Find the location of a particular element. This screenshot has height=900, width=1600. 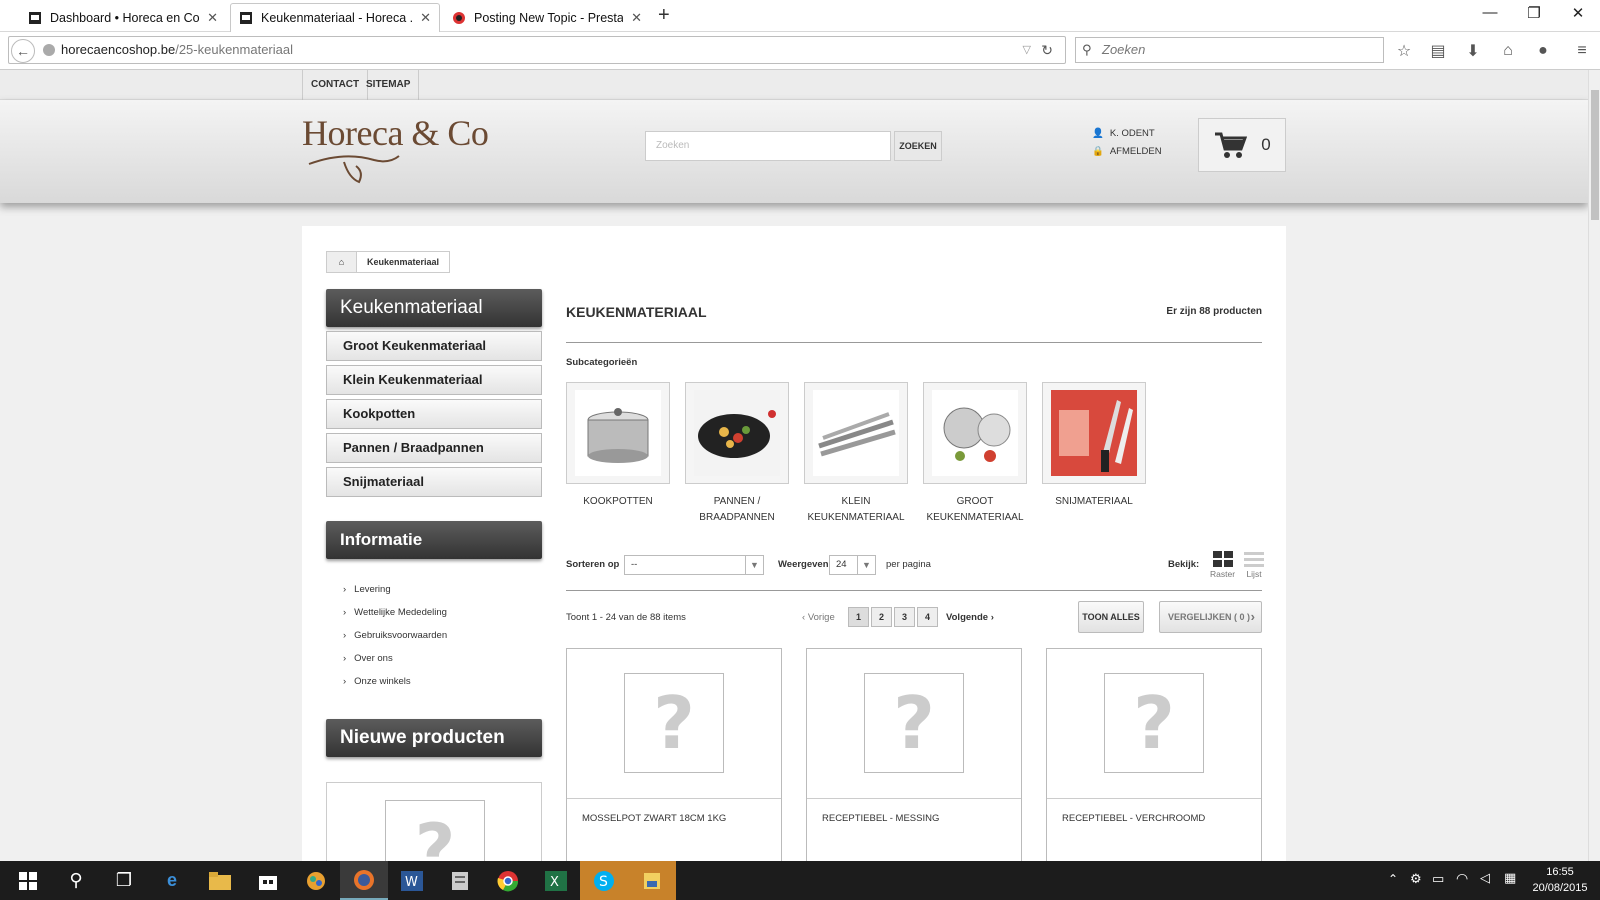

back-arrow-icon: ← is located at coordinates (23, 51).